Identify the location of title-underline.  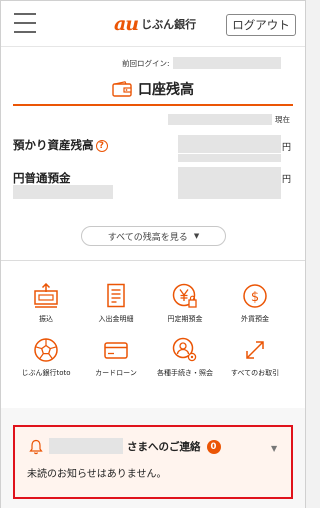
(153, 105).